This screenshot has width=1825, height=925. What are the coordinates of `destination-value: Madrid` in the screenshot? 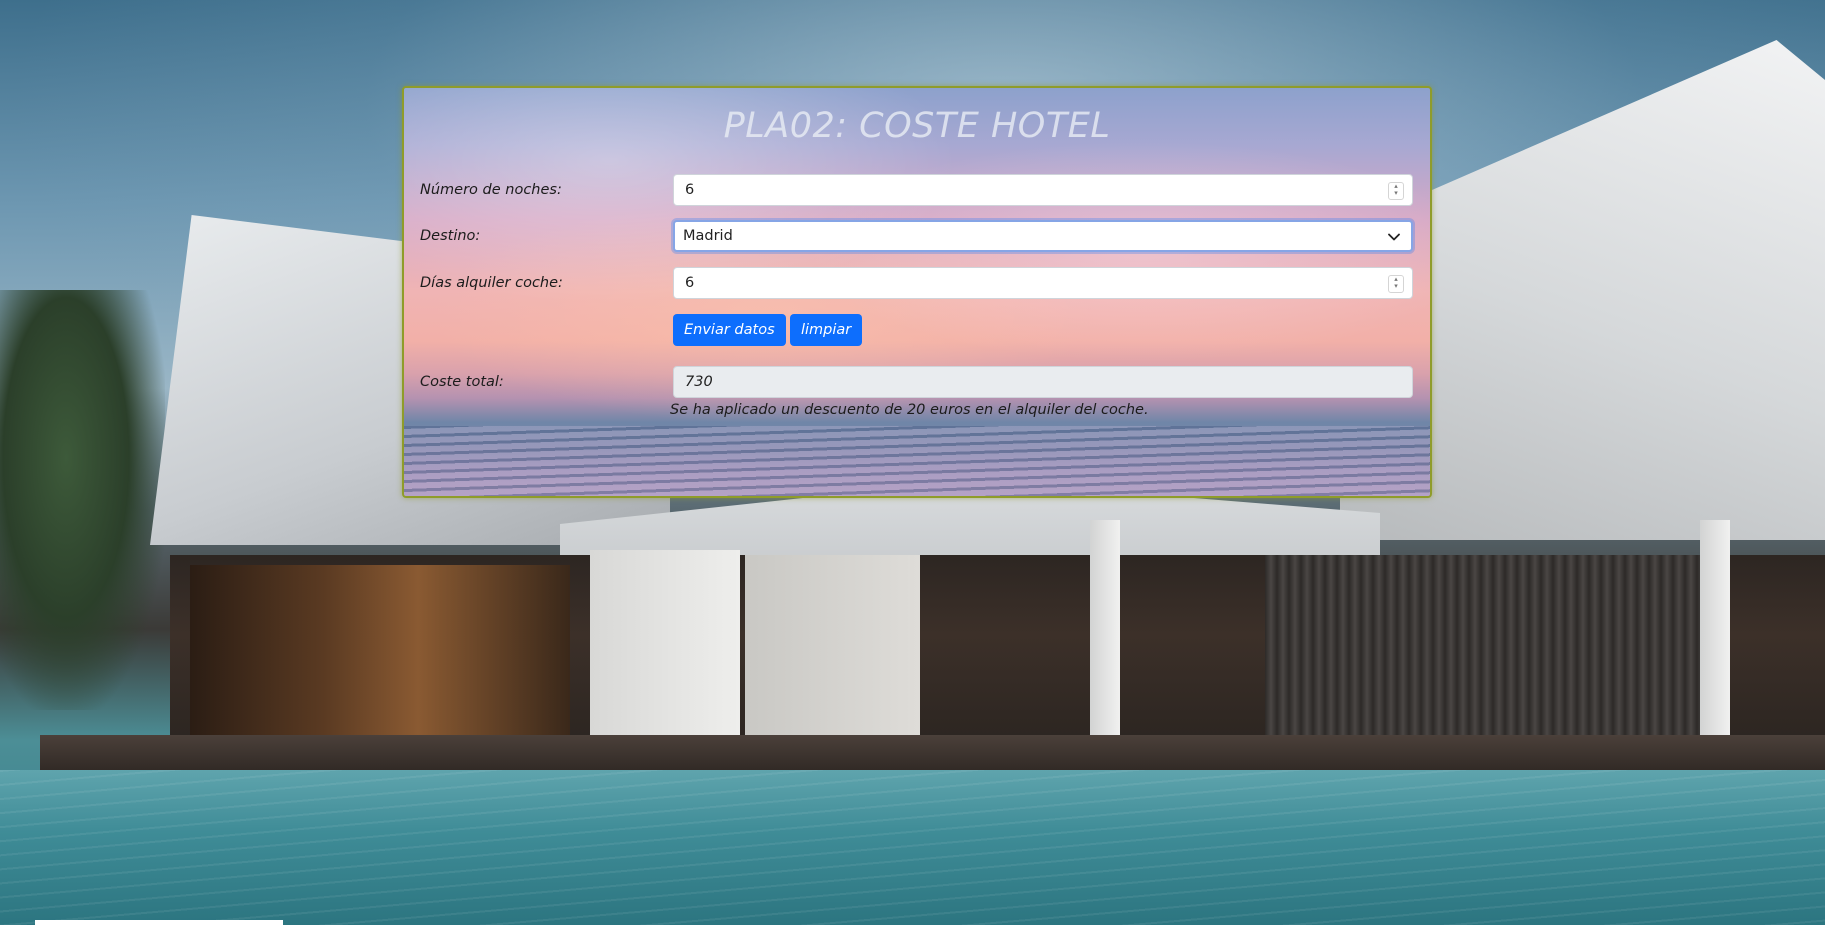 It's located at (708, 236).